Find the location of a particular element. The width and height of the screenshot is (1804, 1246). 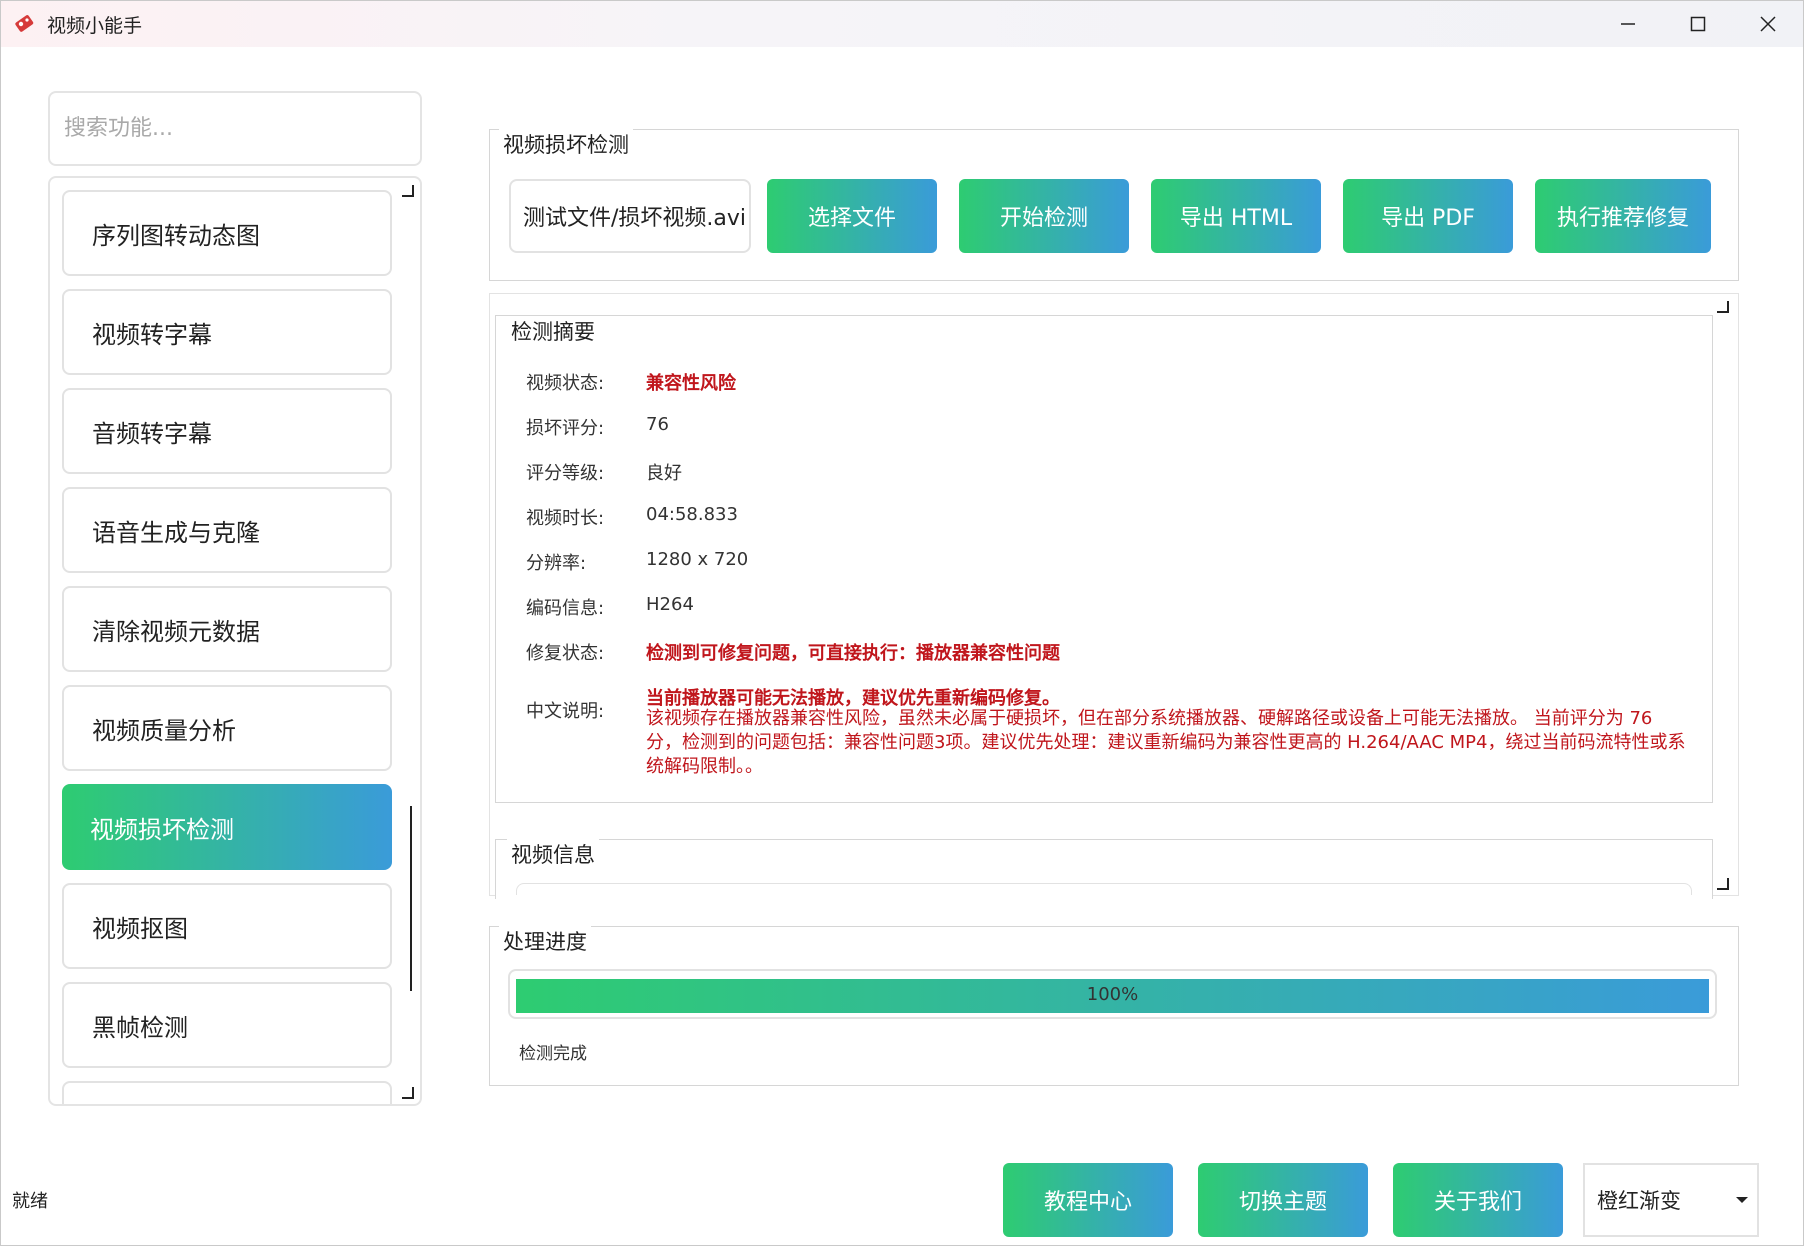

start-detect-button: 开始检测 is located at coordinates (1044, 216).